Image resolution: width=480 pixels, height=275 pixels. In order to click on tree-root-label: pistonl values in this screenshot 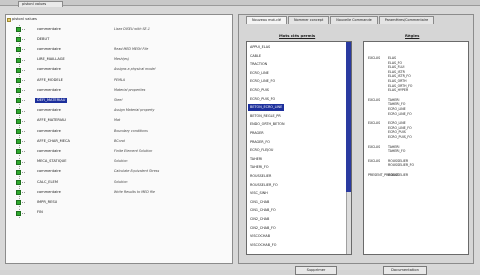, I will do `click(24, 19)`.